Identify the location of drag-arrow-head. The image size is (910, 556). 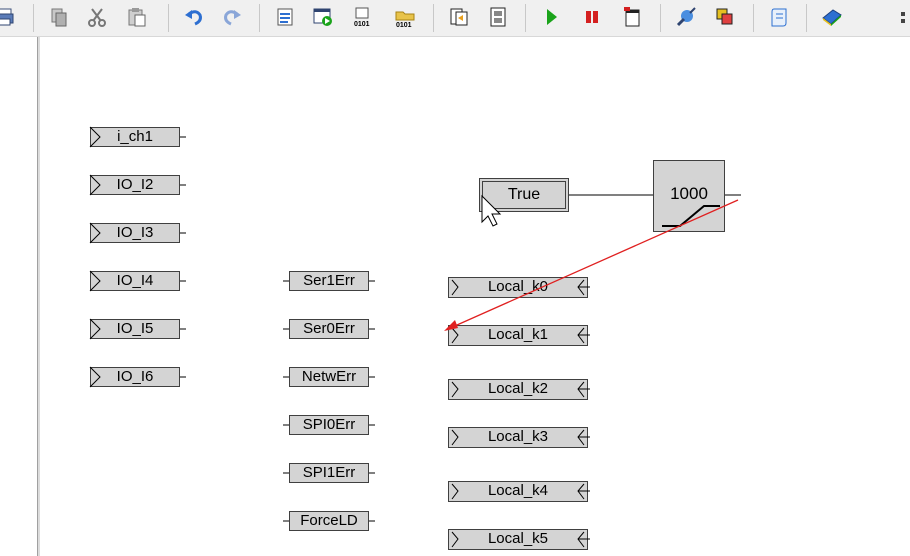
(451, 325).